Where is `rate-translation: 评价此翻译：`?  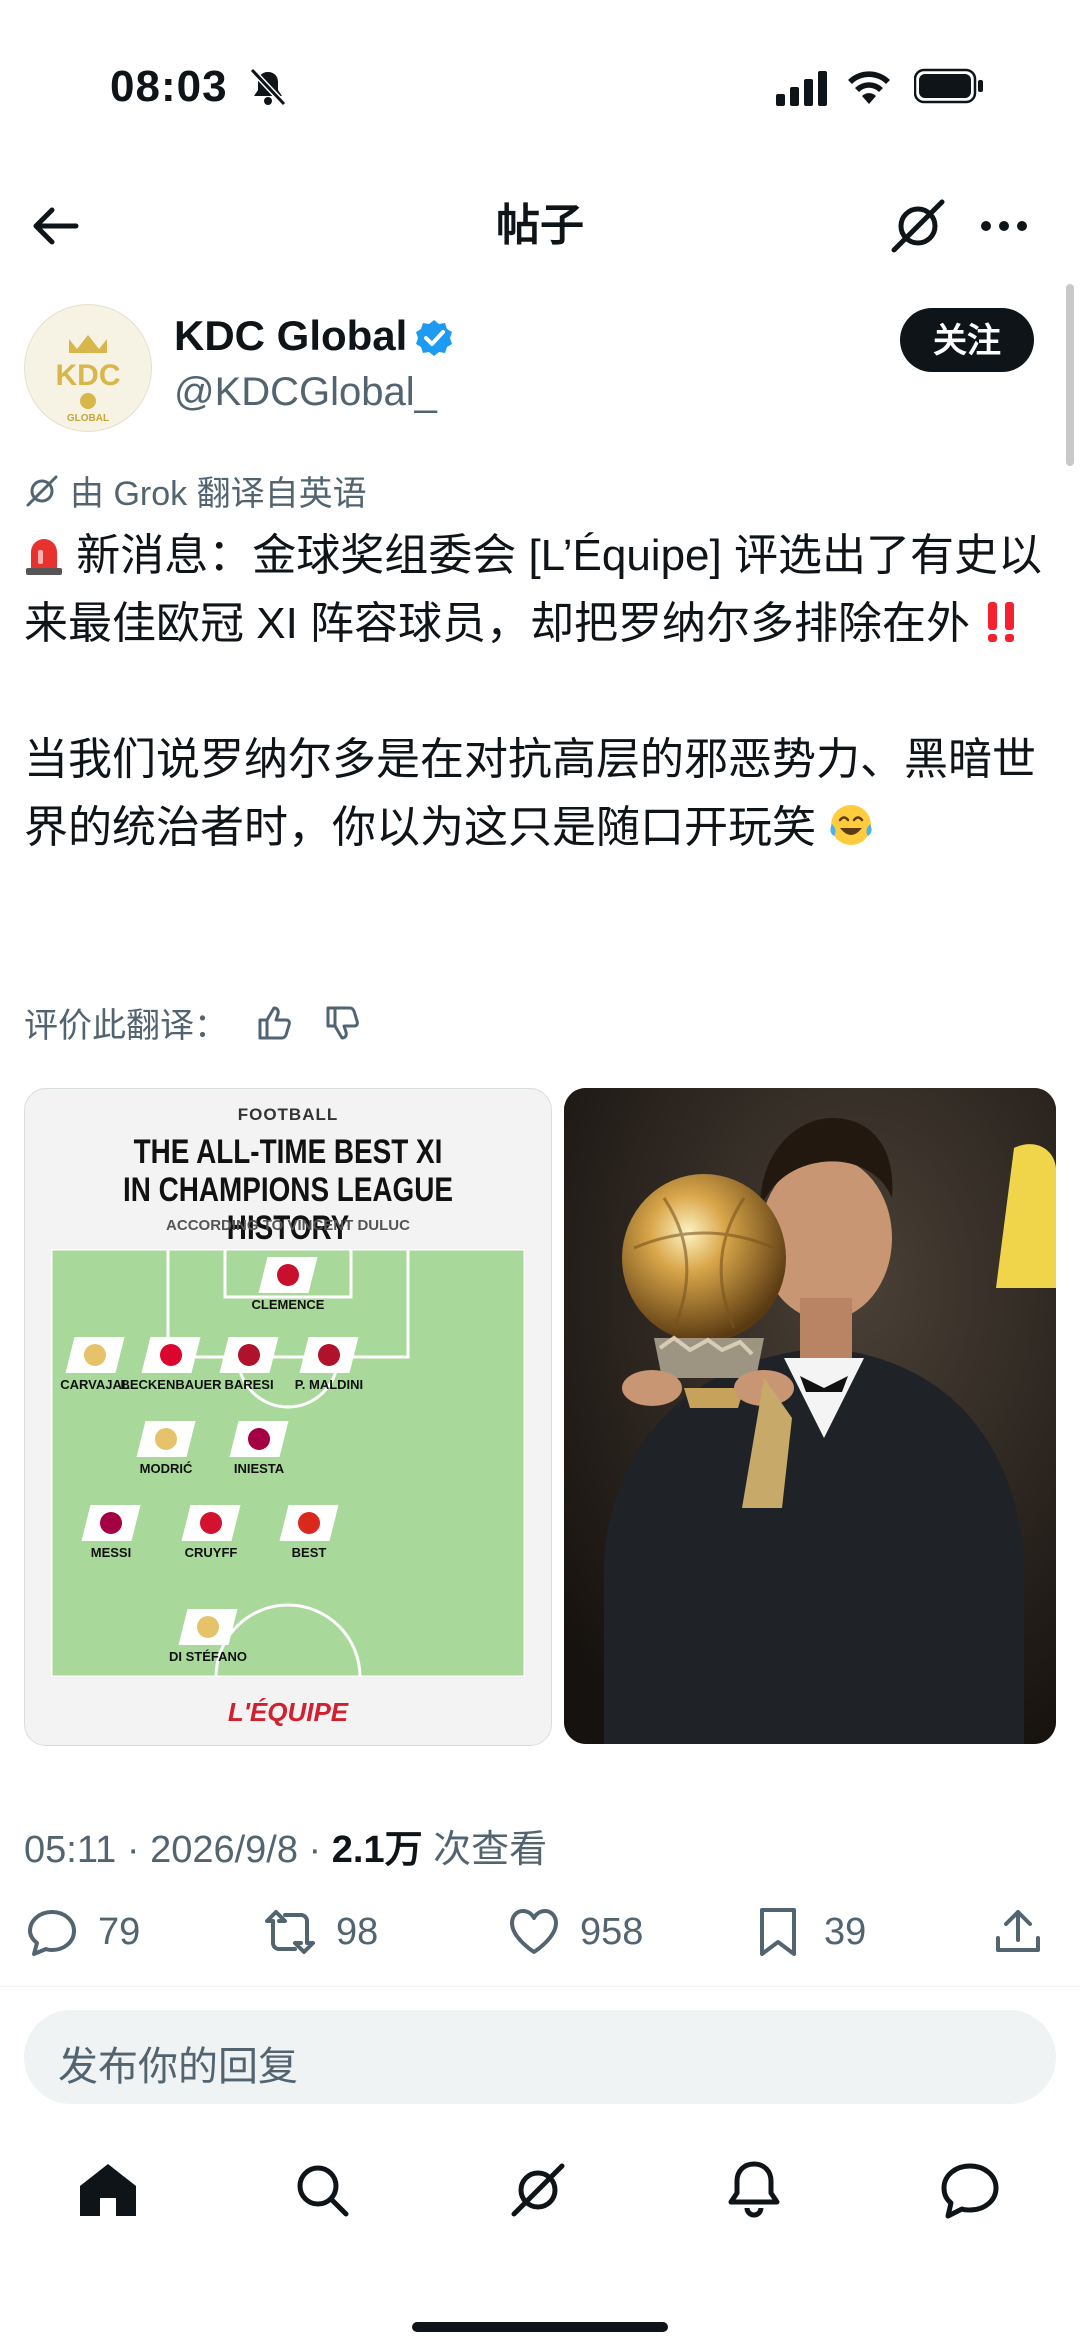 rate-translation: 评价此翻译： is located at coordinates (194, 1022).